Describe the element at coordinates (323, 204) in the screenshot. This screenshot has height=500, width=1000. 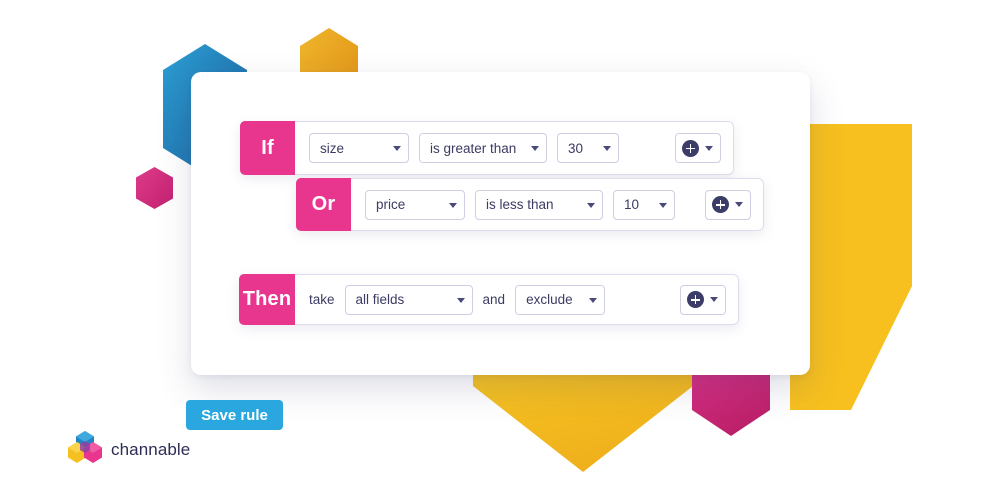
I see `rule-tag-or: Or` at that location.